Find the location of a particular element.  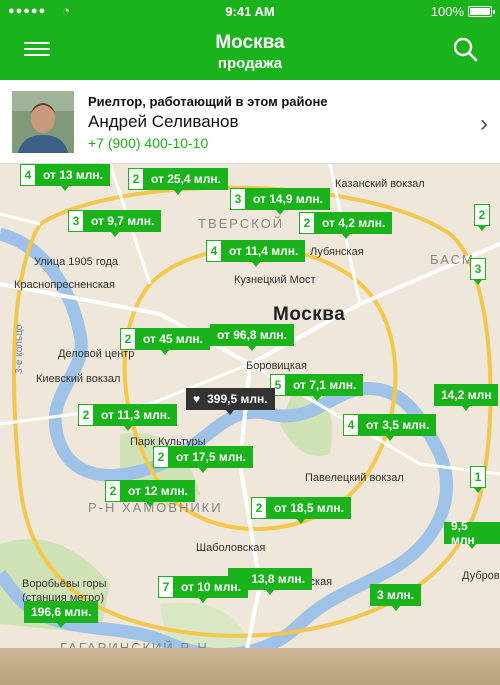

search-icon is located at coordinates (465, 49).